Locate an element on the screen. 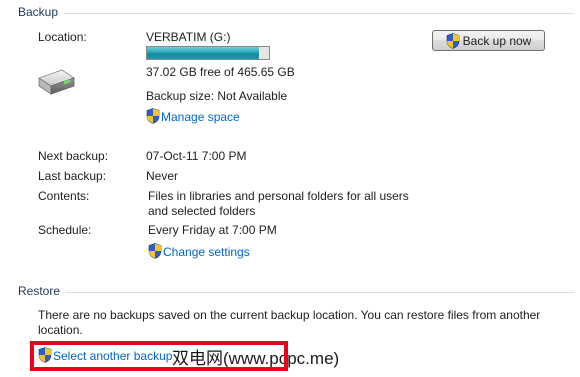 The image size is (580, 377). schedule-label: Schedule: is located at coordinates (65, 230).